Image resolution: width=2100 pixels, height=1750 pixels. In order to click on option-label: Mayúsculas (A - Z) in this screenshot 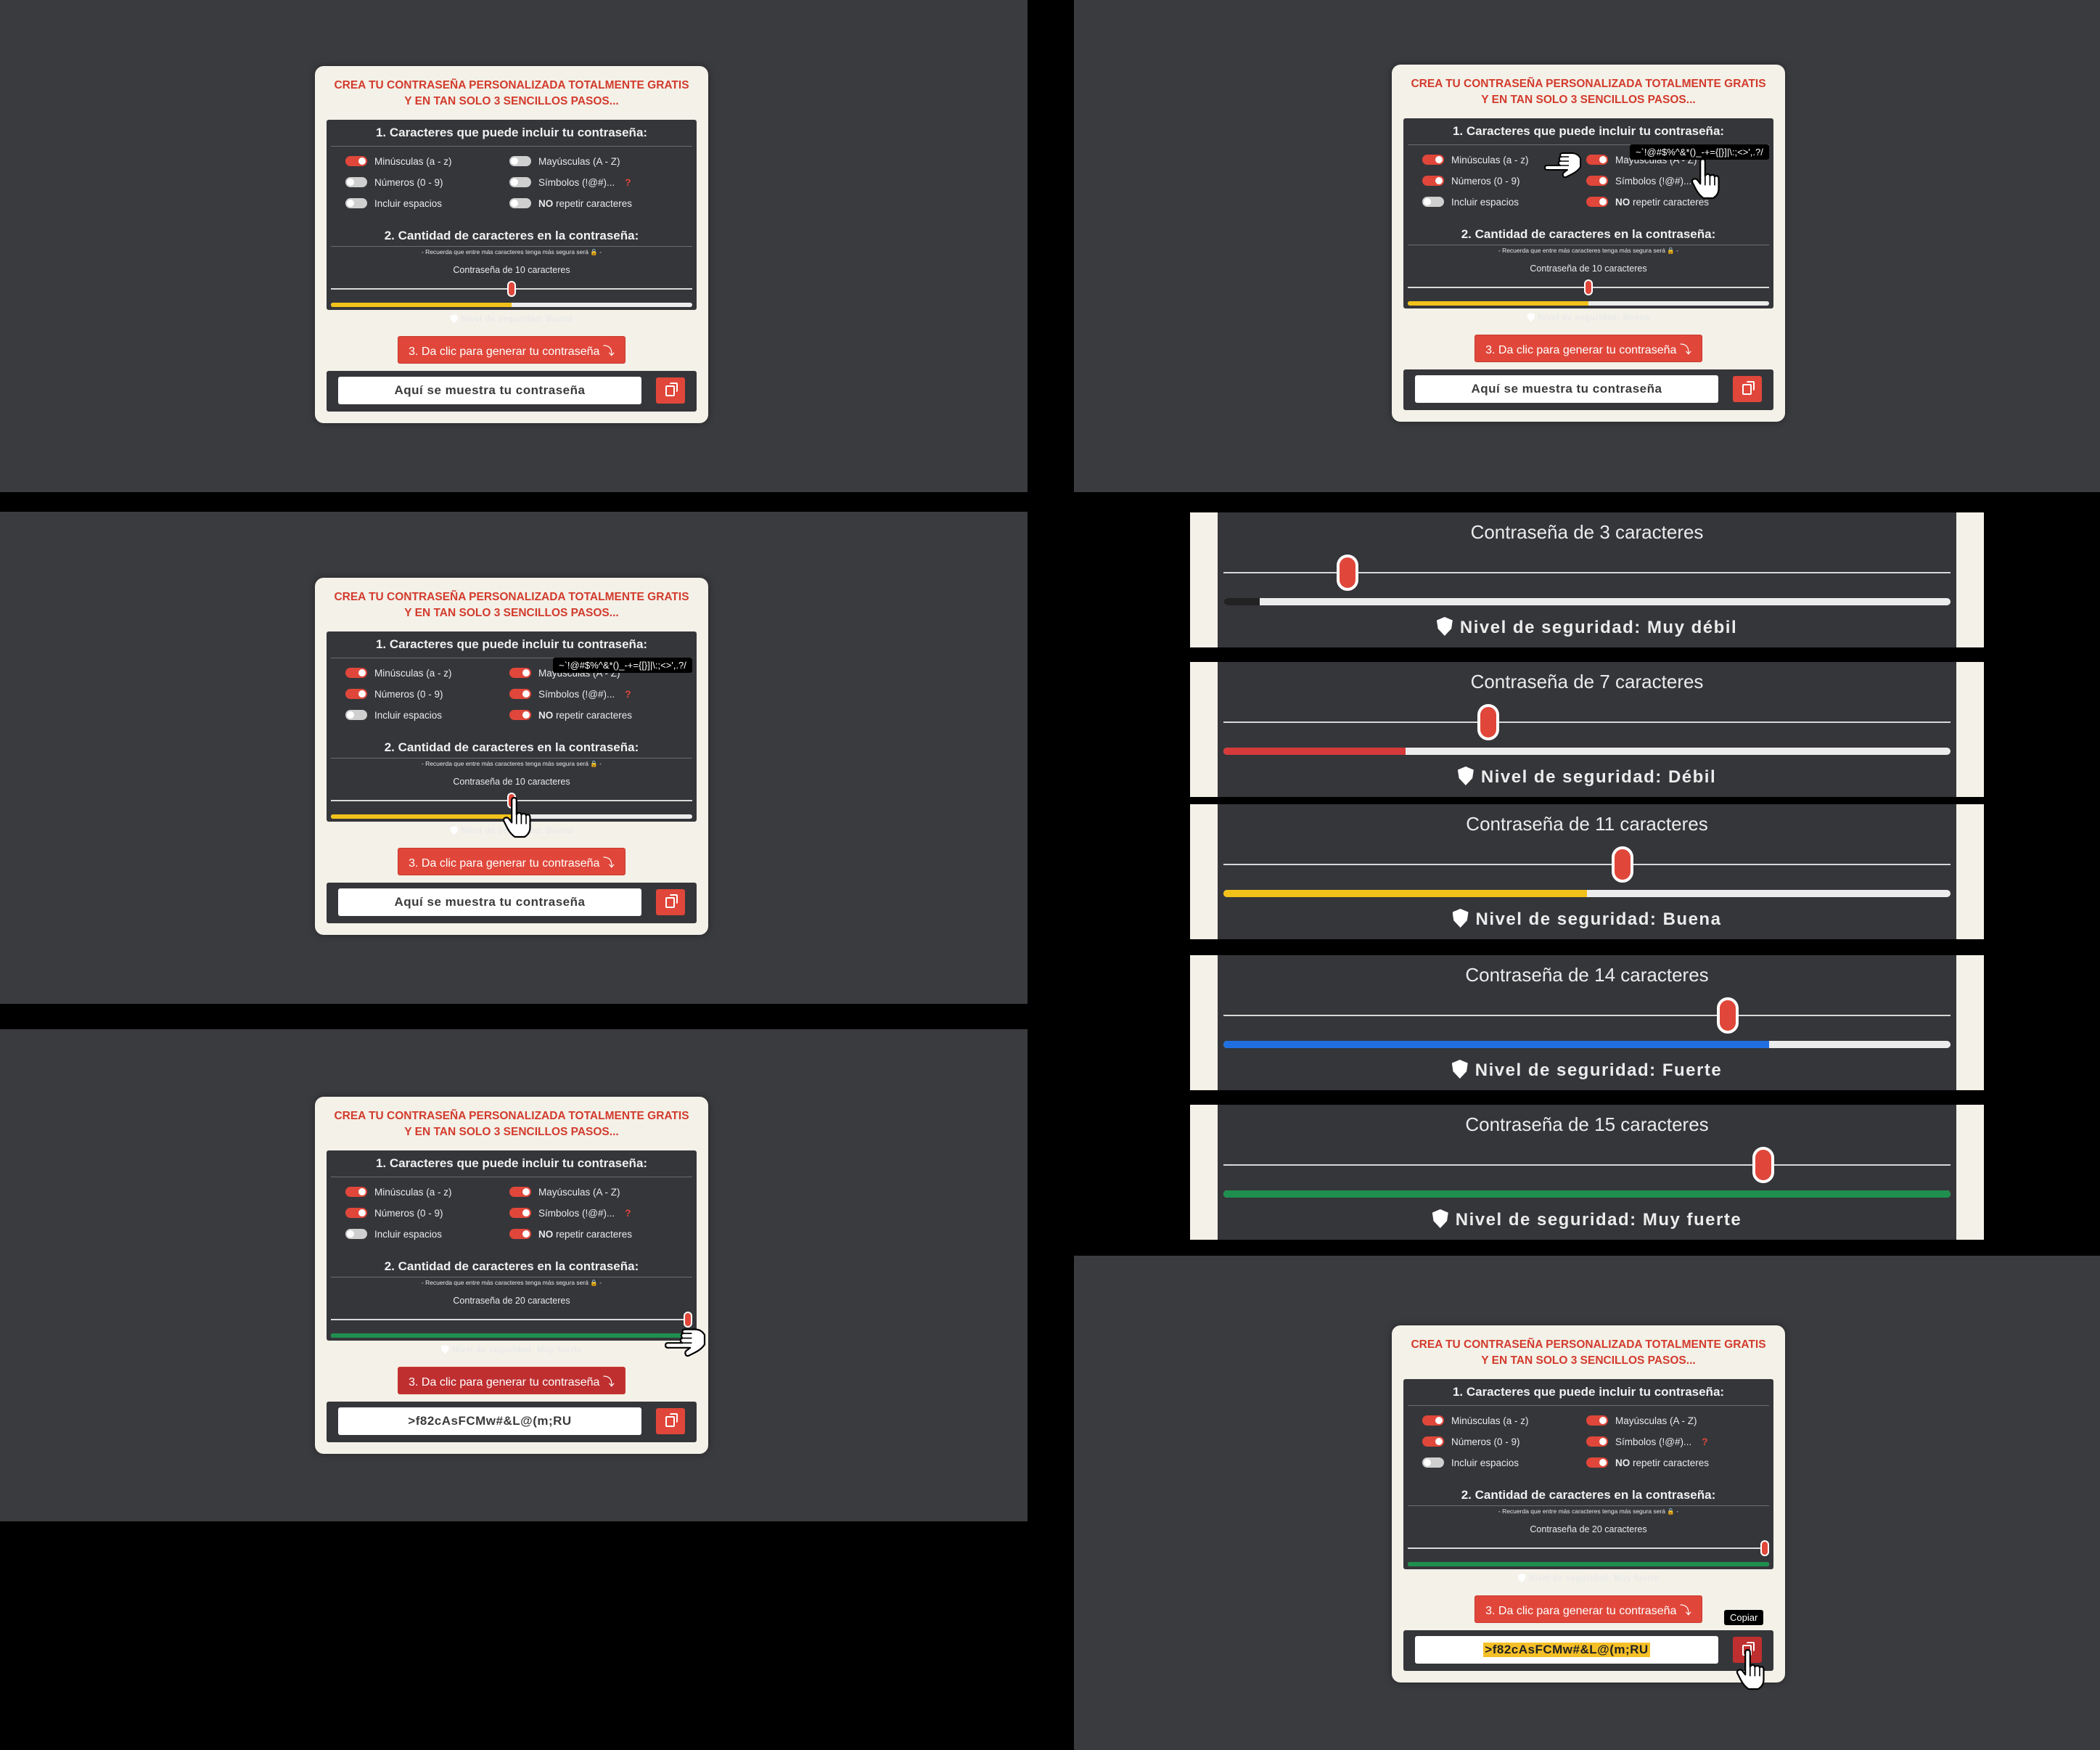, I will do `click(579, 1192)`.